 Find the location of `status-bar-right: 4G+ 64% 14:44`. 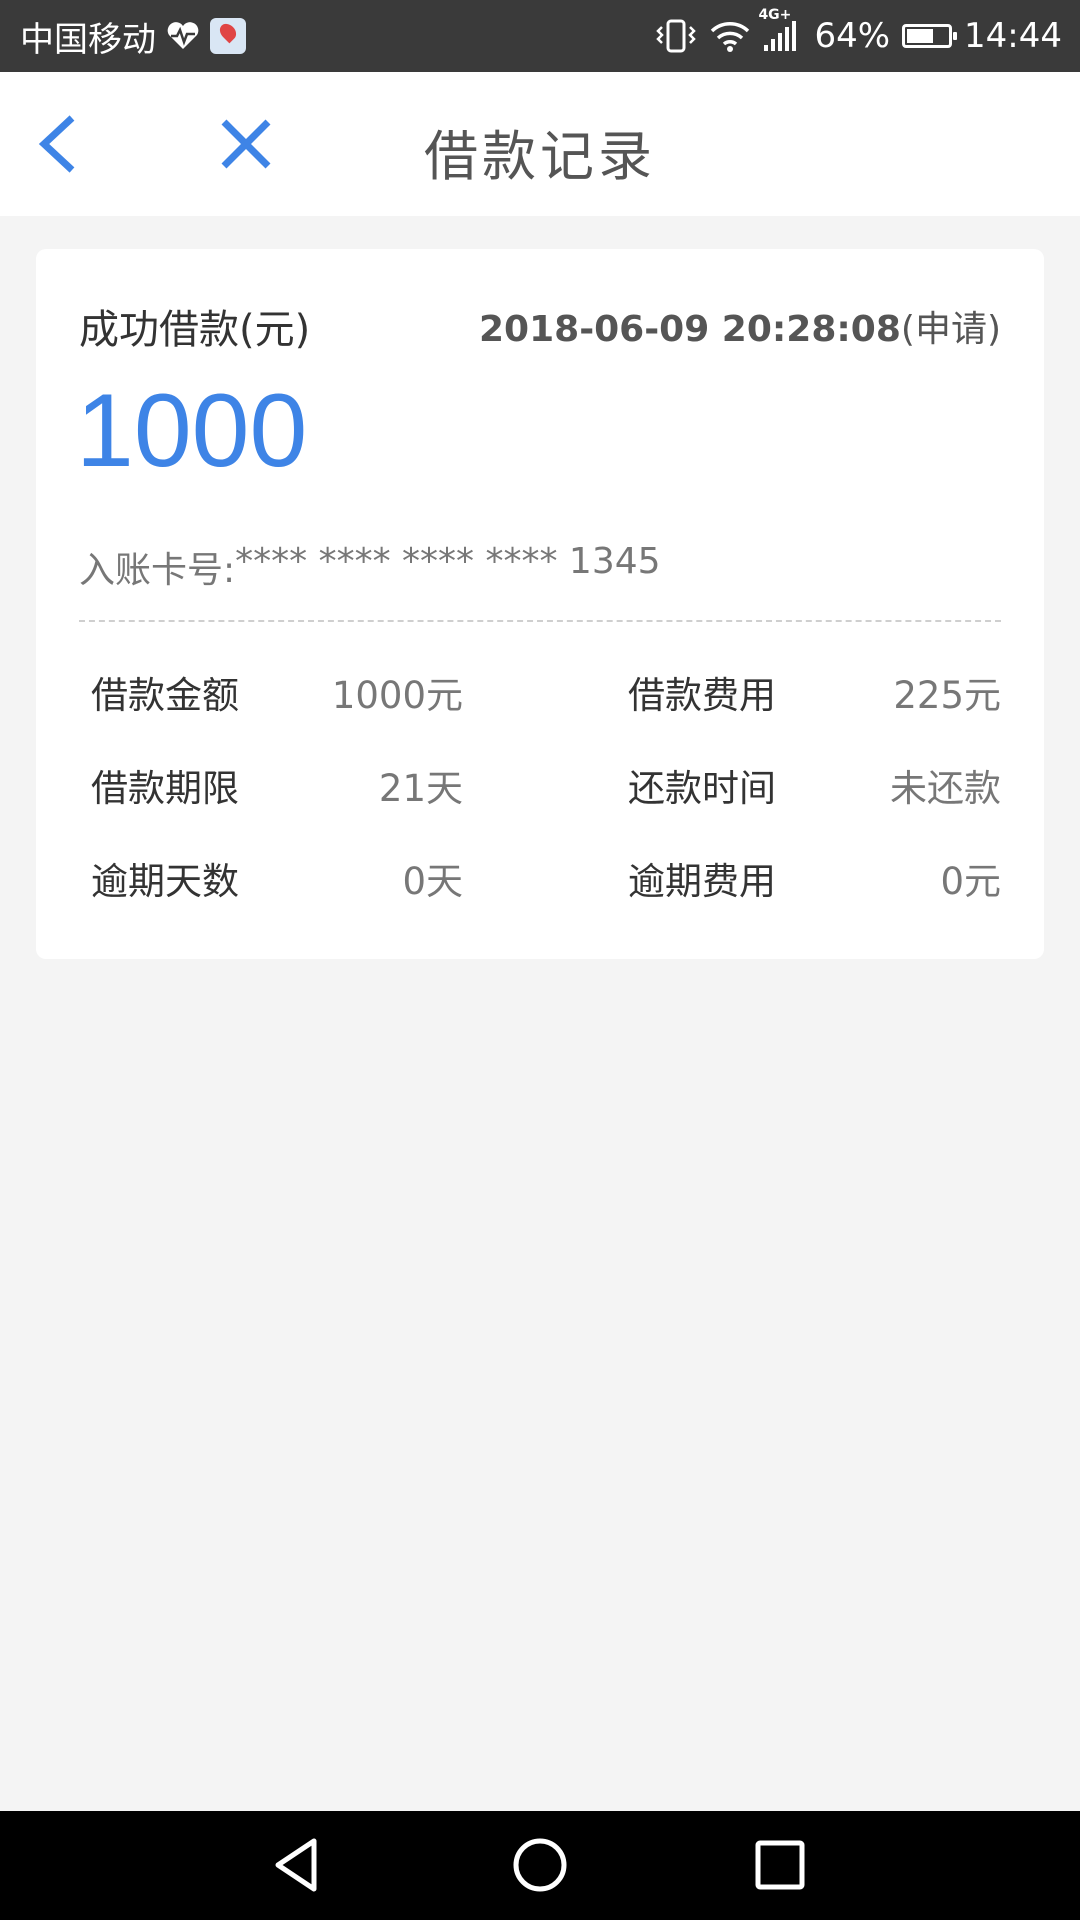

status-bar-right: 4G+ 64% 14:44 is located at coordinates (858, 31).